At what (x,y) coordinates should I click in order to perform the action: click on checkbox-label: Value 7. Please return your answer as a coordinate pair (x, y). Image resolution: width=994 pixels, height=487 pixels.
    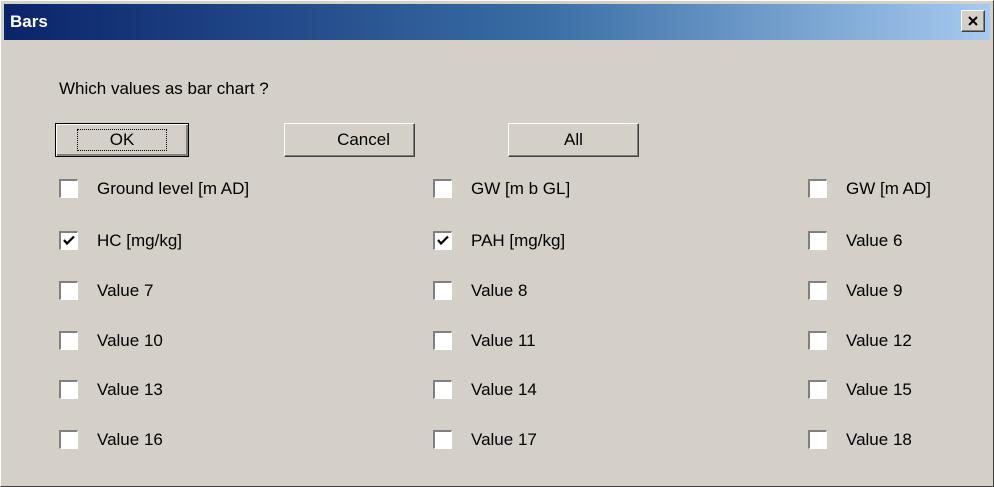
    Looking at the image, I should click on (125, 290).